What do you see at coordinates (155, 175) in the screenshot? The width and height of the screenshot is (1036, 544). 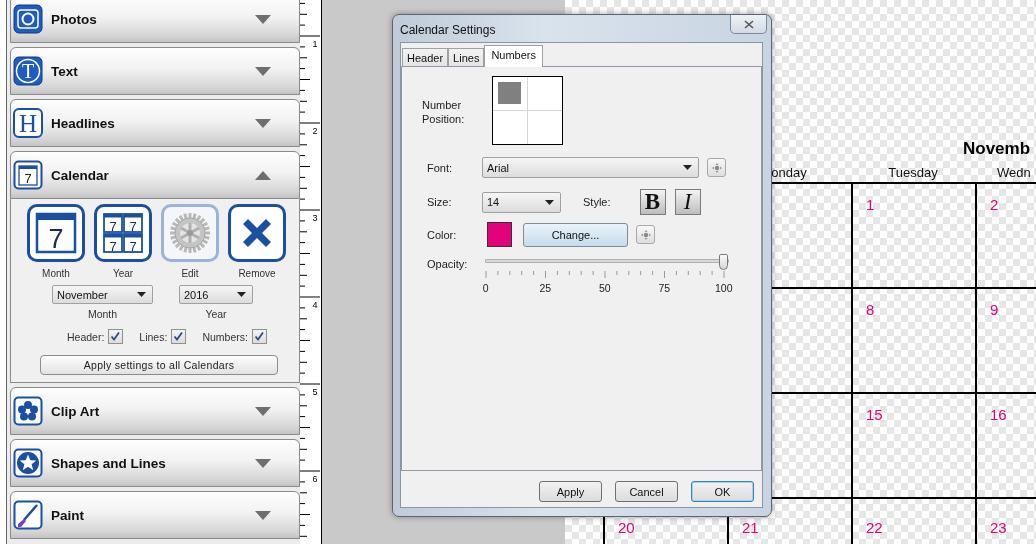 I see `panel-header: 7 Calendar` at bounding box center [155, 175].